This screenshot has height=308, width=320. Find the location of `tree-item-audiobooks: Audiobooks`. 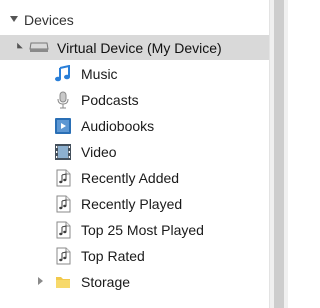

tree-item-audiobooks: Audiobooks is located at coordinates (135, 126).